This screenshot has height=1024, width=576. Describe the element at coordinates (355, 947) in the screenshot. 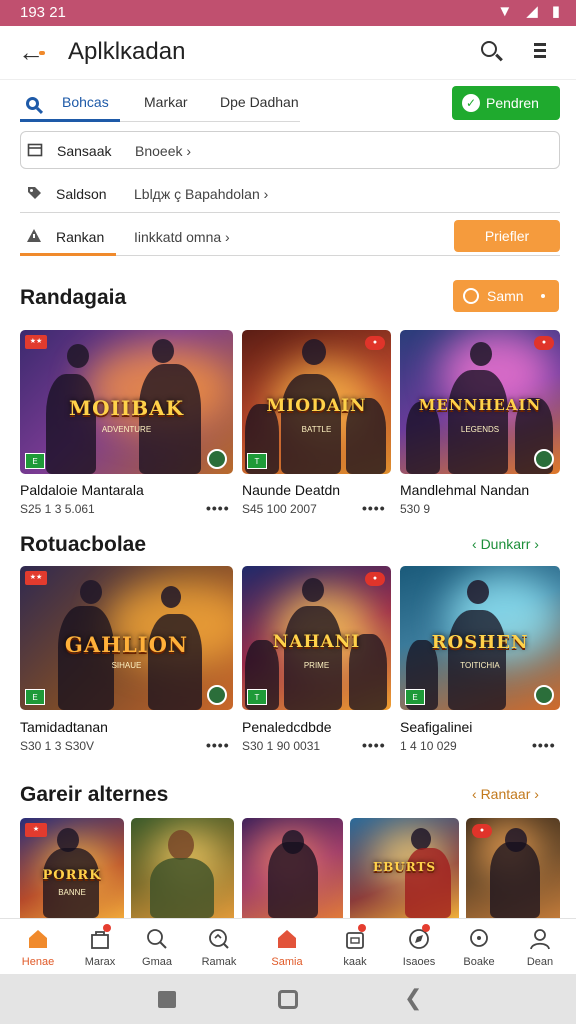

I see `nav-item-kaak: kaak` at that location.